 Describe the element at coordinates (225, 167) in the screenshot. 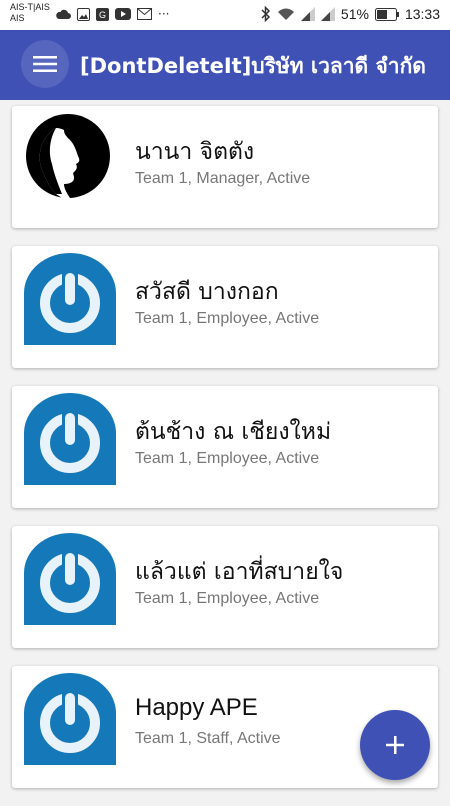

I see `employee-card: นานา จิตตัง Team 1, Manager, Active` at that location.